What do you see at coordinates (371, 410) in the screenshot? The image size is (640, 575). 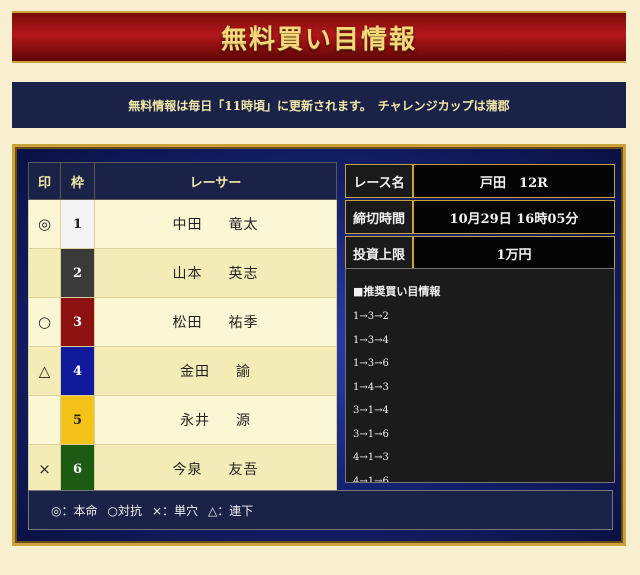 I see `pick-item: 3→1→4` at bounding box center [371, 410].